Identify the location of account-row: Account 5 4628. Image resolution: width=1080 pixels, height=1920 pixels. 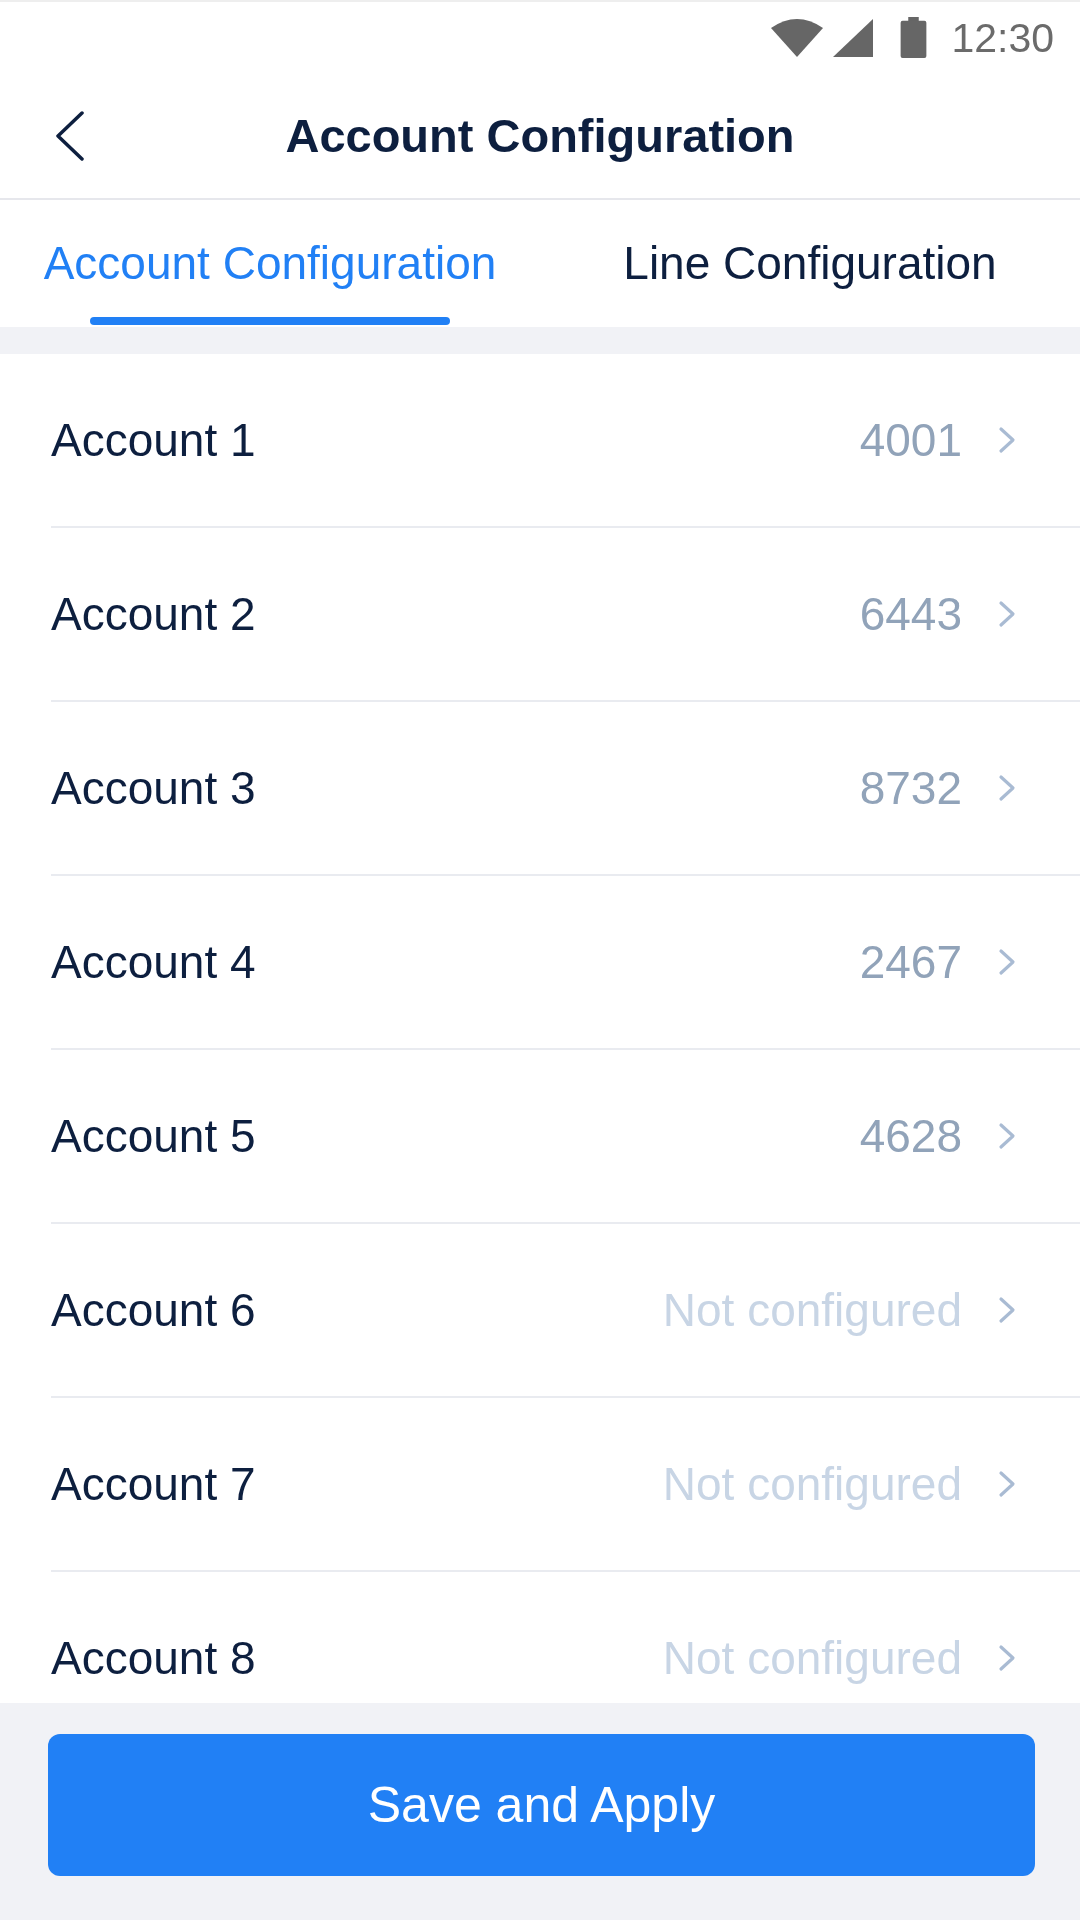
(540, 1137).